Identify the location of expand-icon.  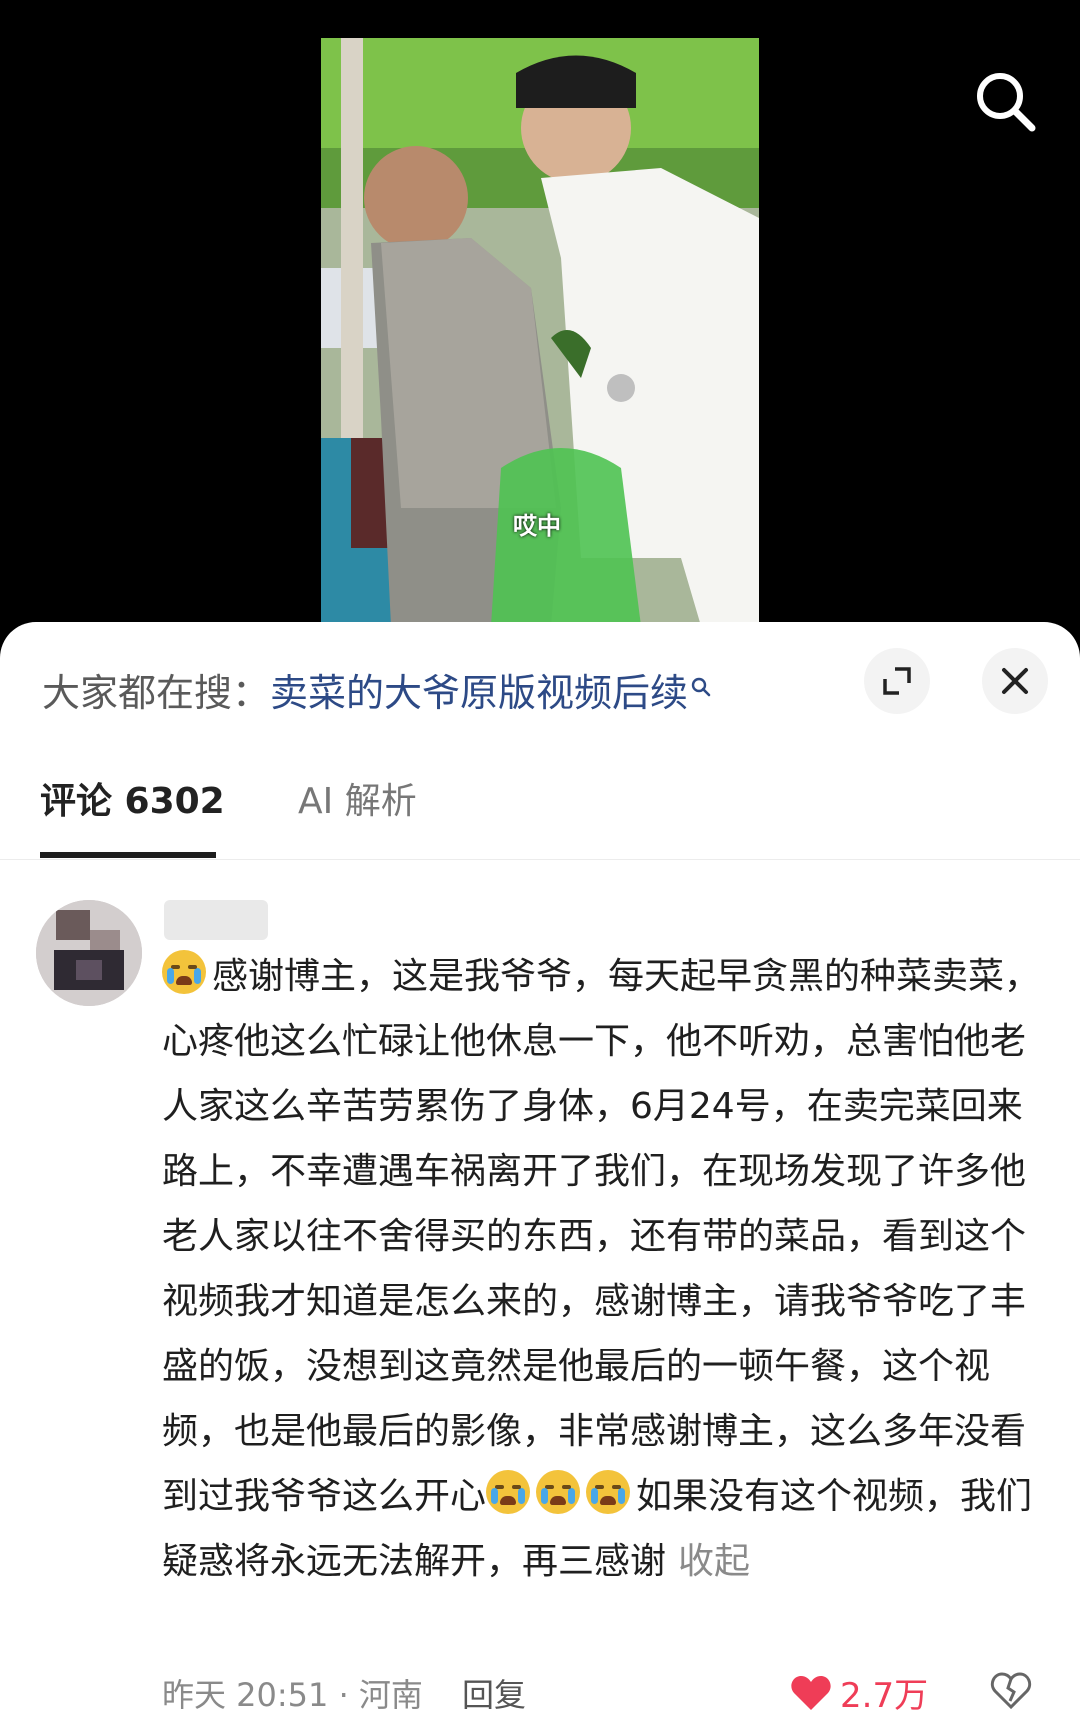
(897, 681).